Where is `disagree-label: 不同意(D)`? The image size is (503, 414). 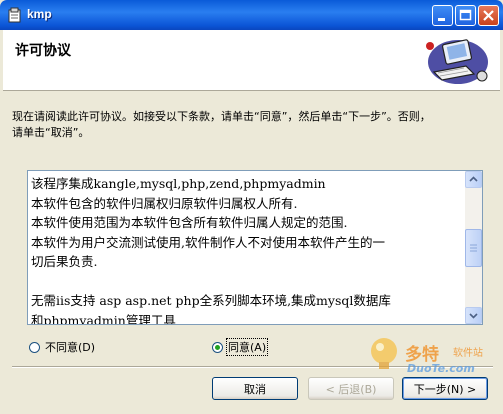 disagree-label: 不同意(D) is located at coordinates (70, 347).